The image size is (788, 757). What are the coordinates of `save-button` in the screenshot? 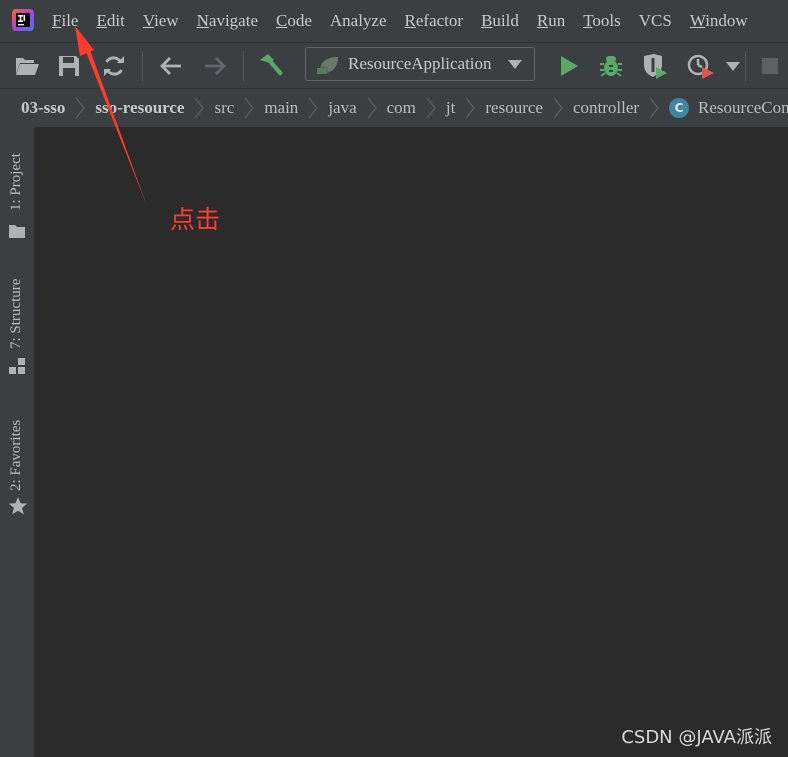 It's located at (69, 66).